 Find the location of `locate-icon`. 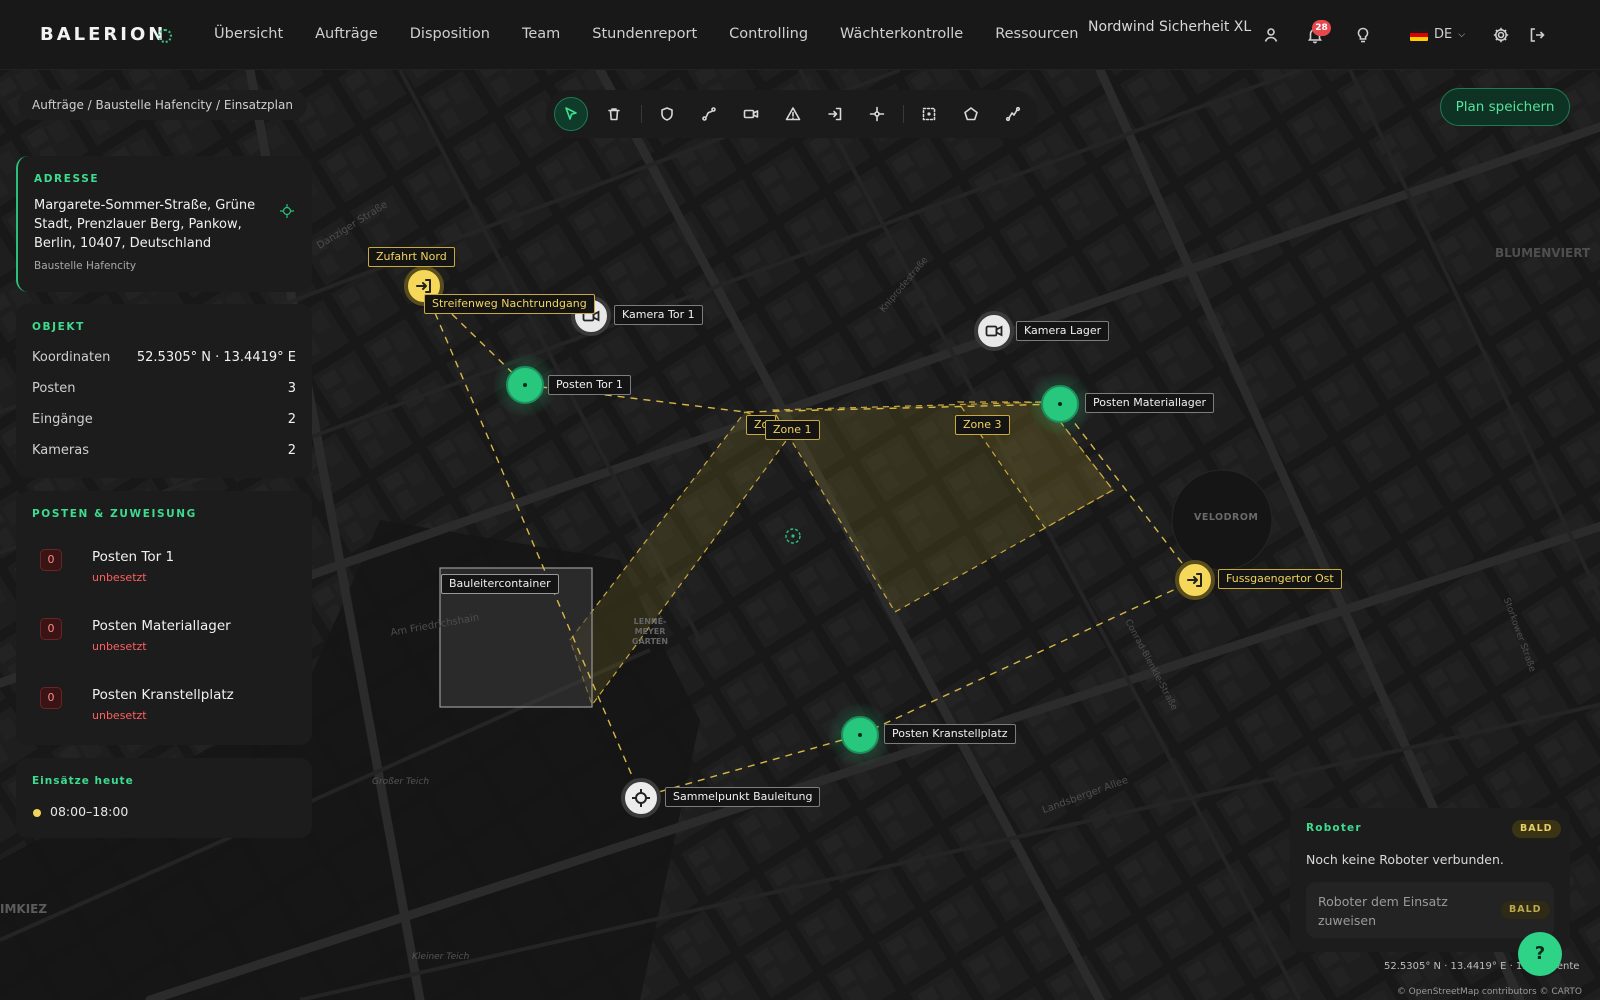

locate-icon is located at coordinates (287, 211).